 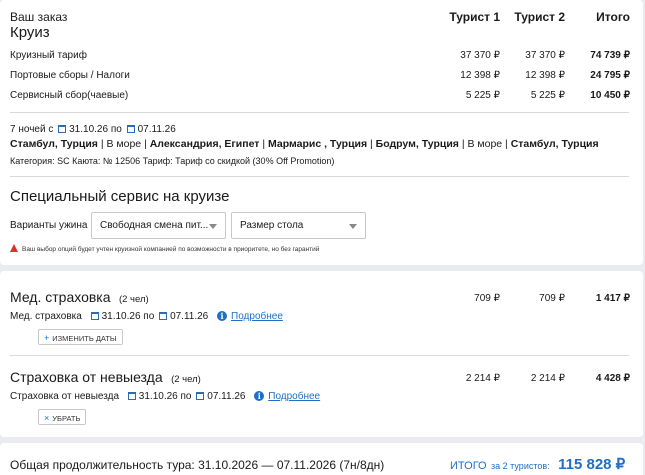 I want to click on cancel-date-from: 31.10.26, so click(x=158, y=396).